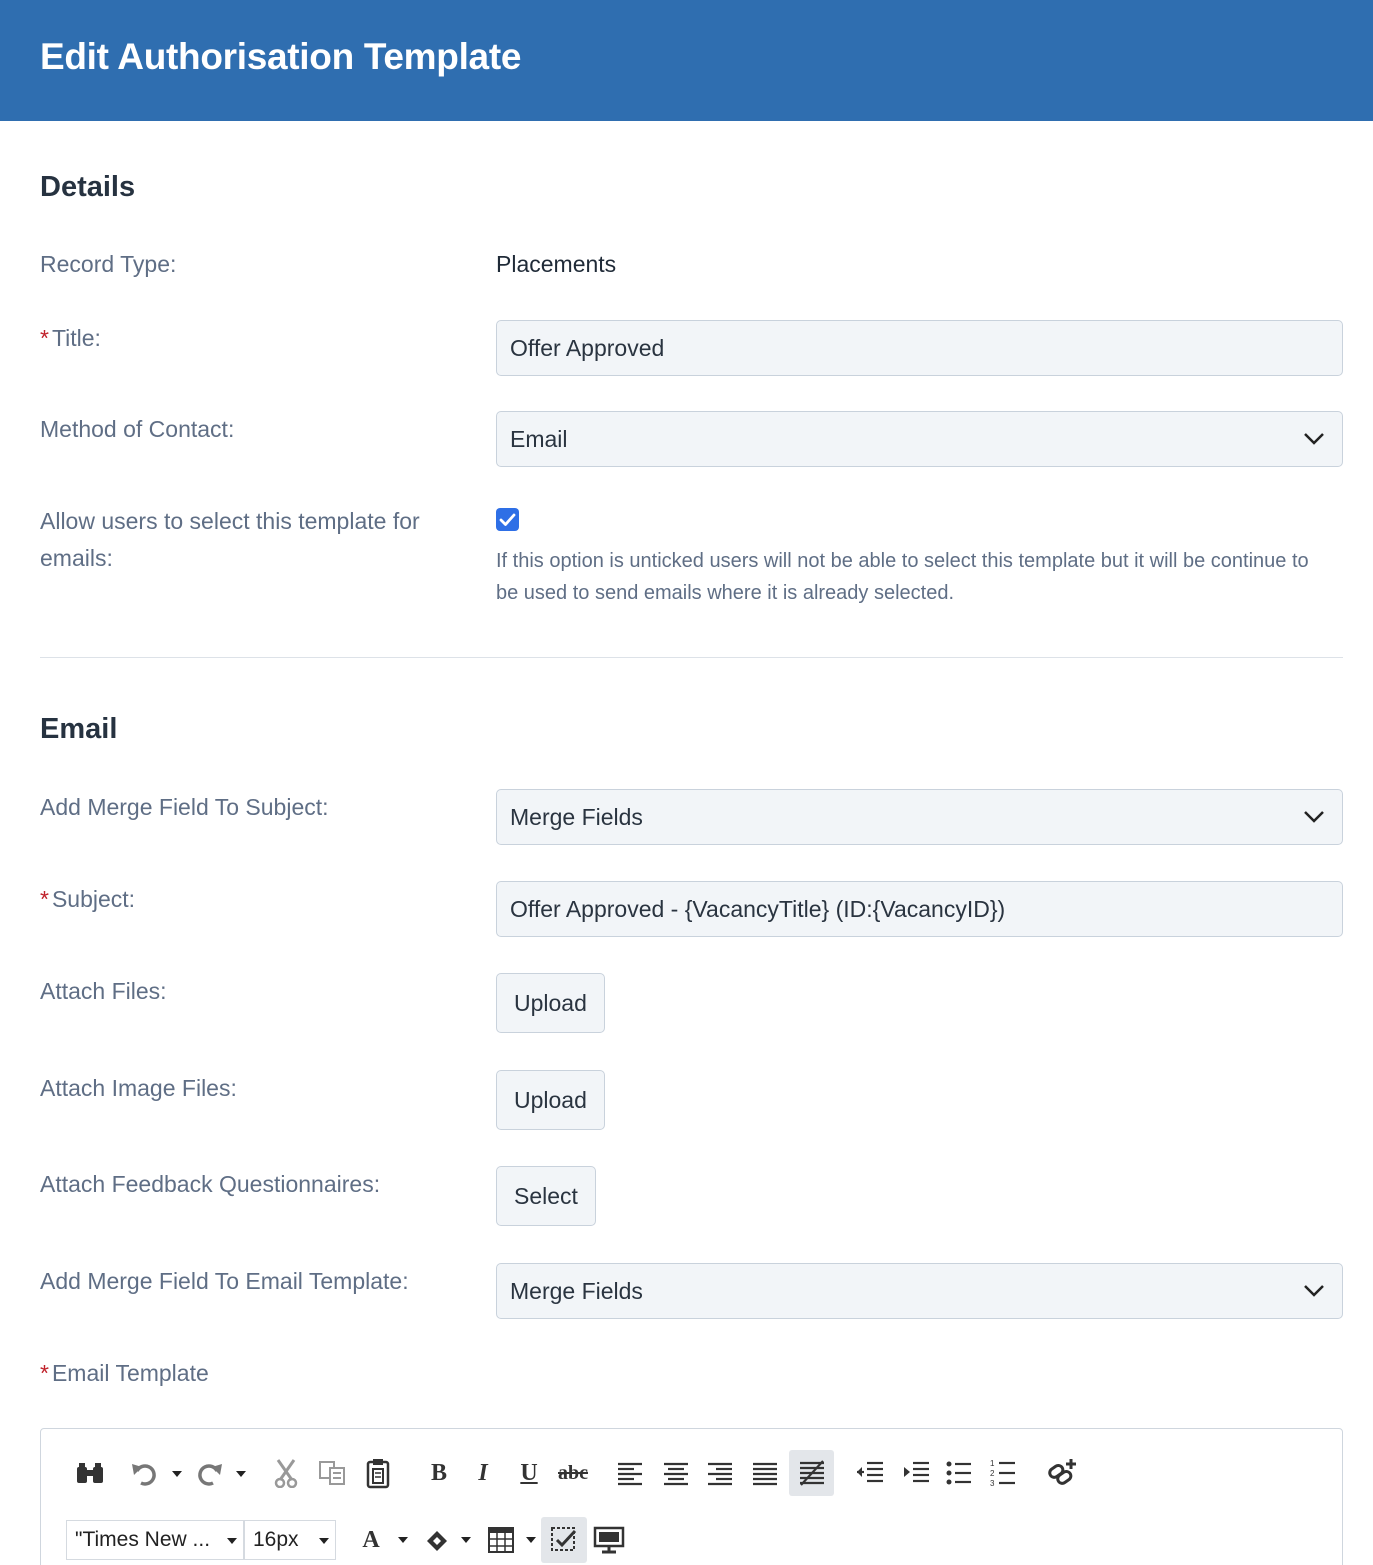  What do you see at coordinates (501, 1540) in the screenshot?
I see `table-icon` at bounding box center [501, 1540].